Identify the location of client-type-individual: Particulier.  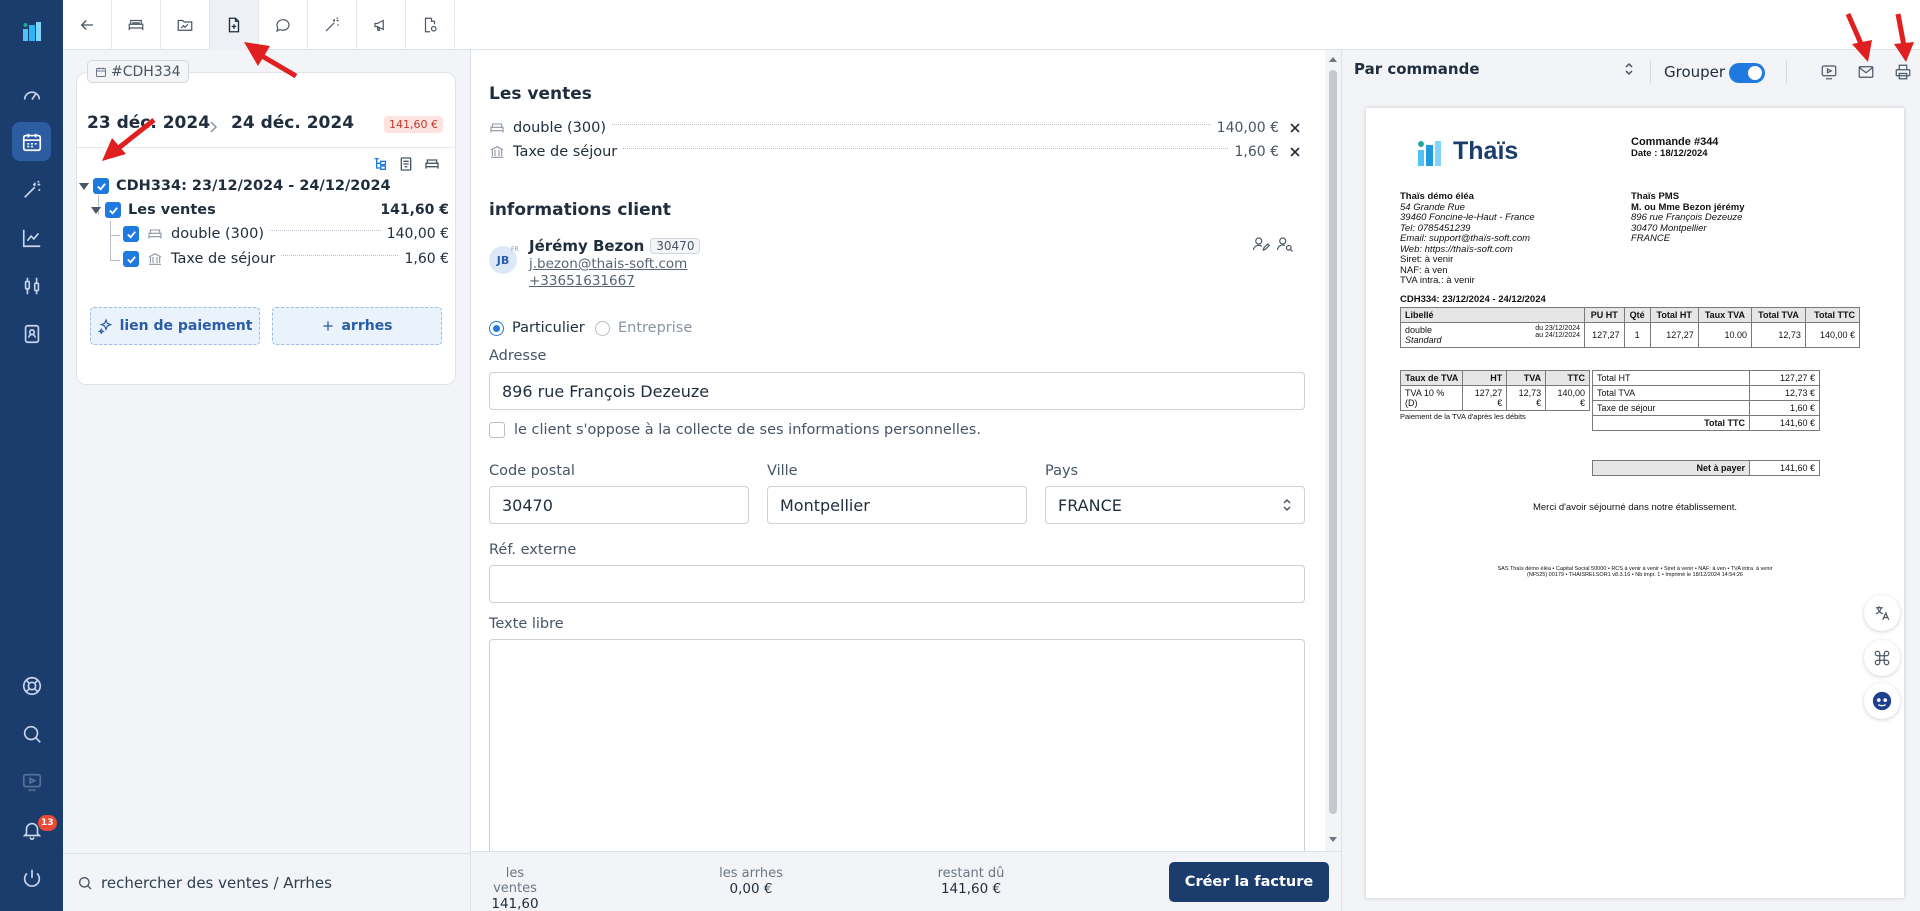
(537, 328).